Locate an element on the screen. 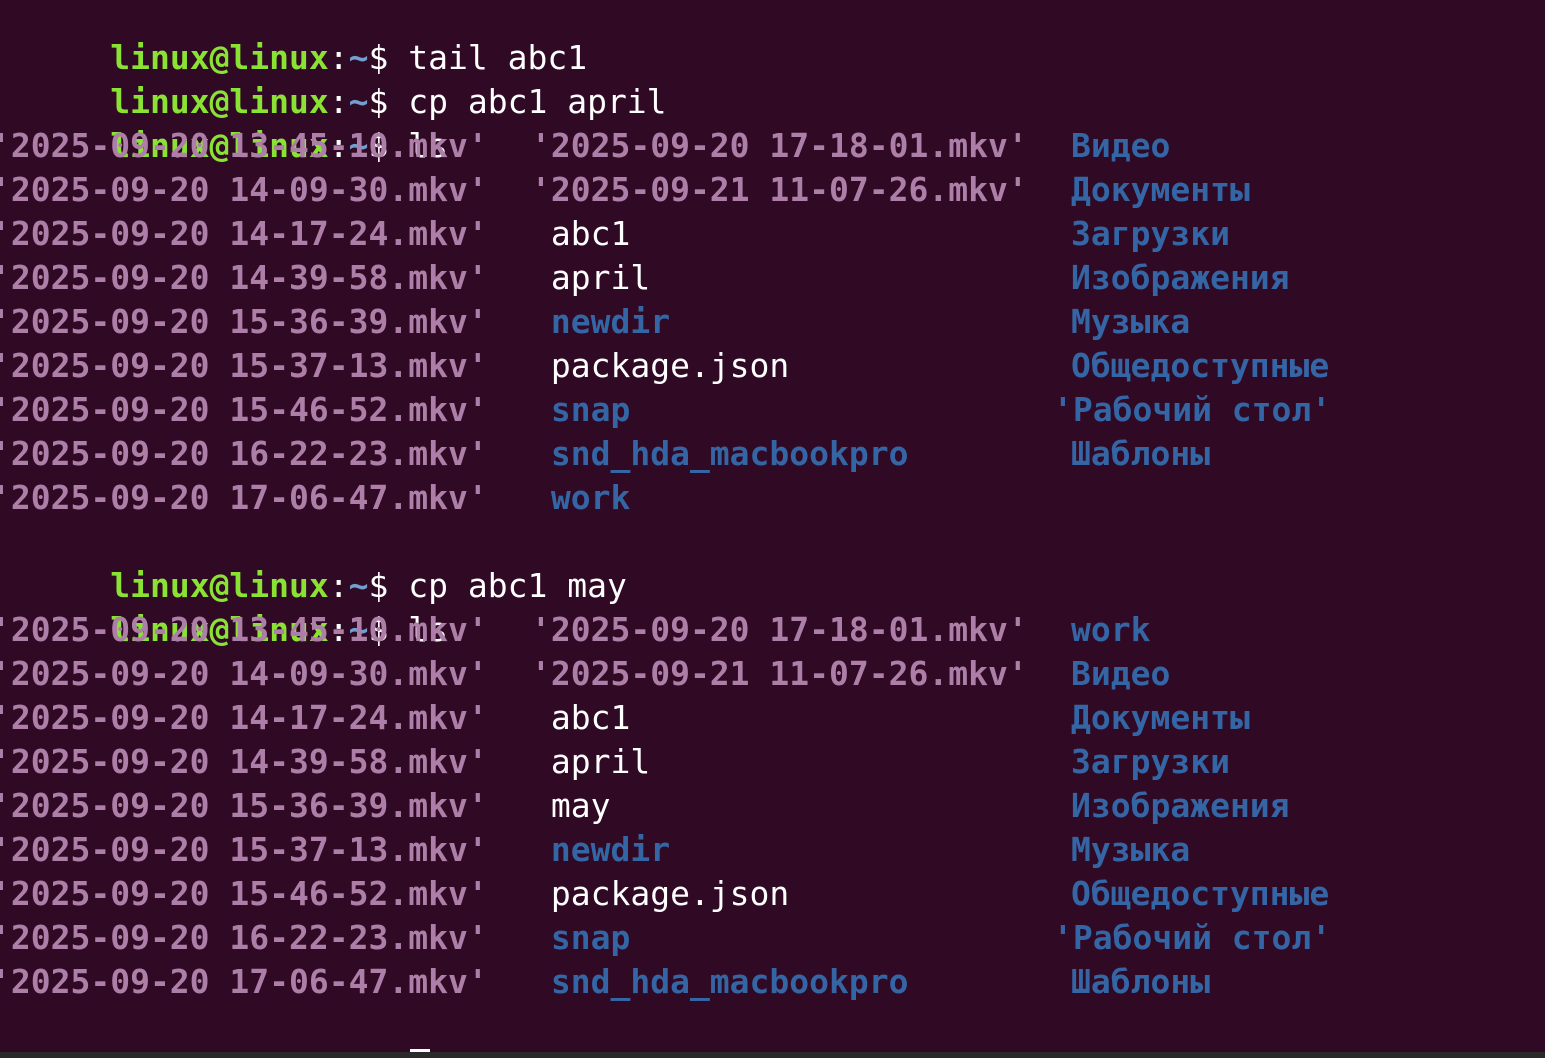 The image size is (1545, 1058). ls-row: '2025-09-20 14-39-58.mkv' april Загрузки is located at coordinates (772, 762).